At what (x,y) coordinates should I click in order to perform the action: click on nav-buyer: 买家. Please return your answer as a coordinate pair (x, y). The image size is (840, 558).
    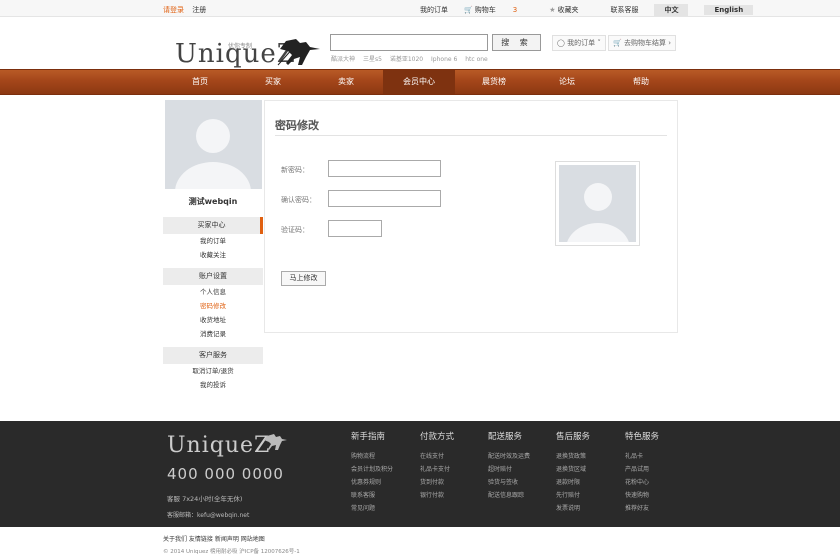
    Looking at the image, I should click on (273, 82).